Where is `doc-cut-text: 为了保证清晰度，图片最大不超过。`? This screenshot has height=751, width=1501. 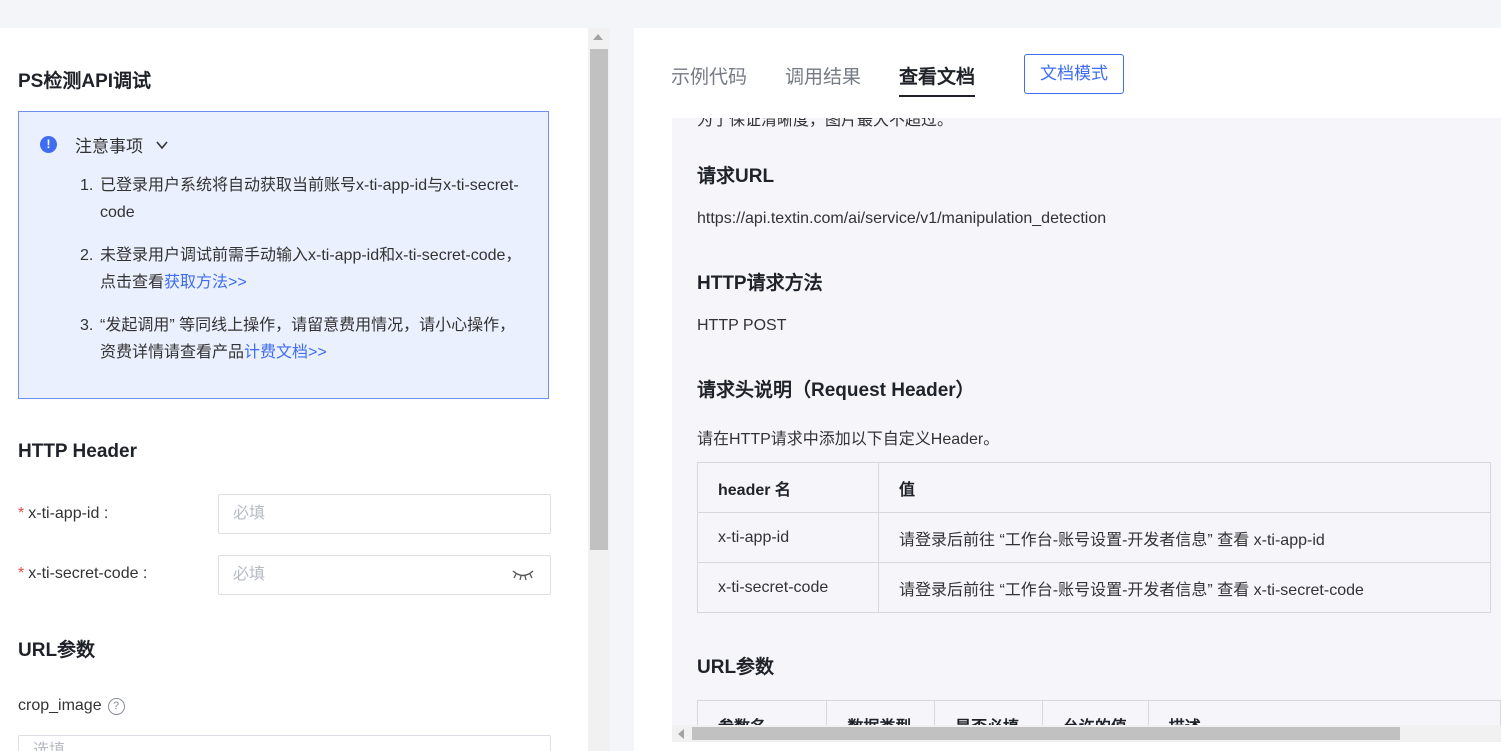
doc-cut-text: 为了保证清晰度，图片最大不超过。 is located at coordinates (825, 123).